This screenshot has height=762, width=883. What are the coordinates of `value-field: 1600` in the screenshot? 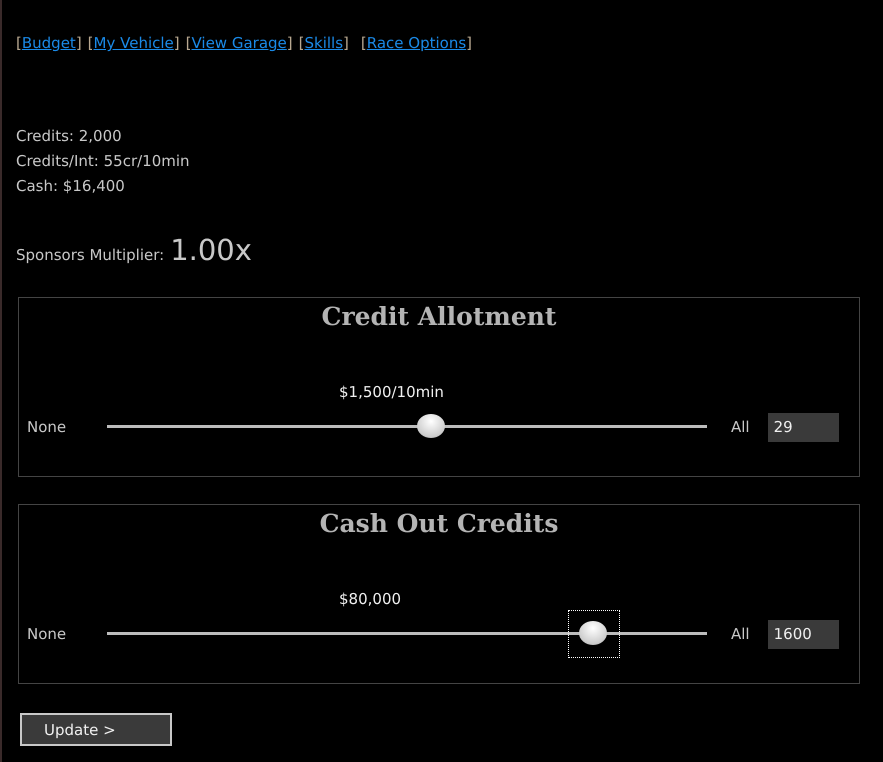 It's located at (803, 634).